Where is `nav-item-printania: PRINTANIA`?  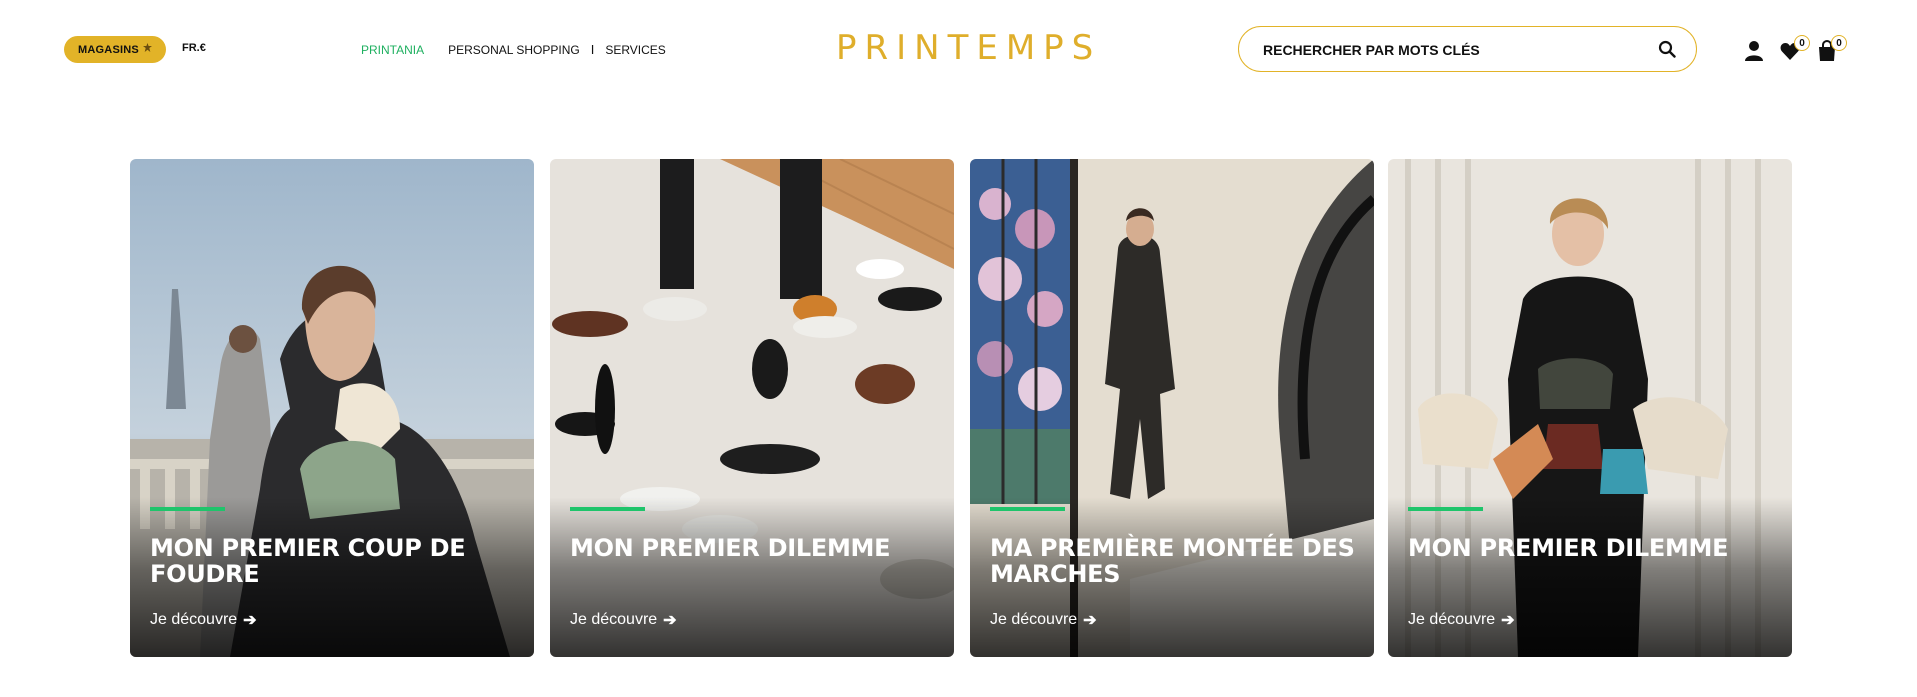 nav-item-printania: PRINTANIA is located at coordinates (392, 50).